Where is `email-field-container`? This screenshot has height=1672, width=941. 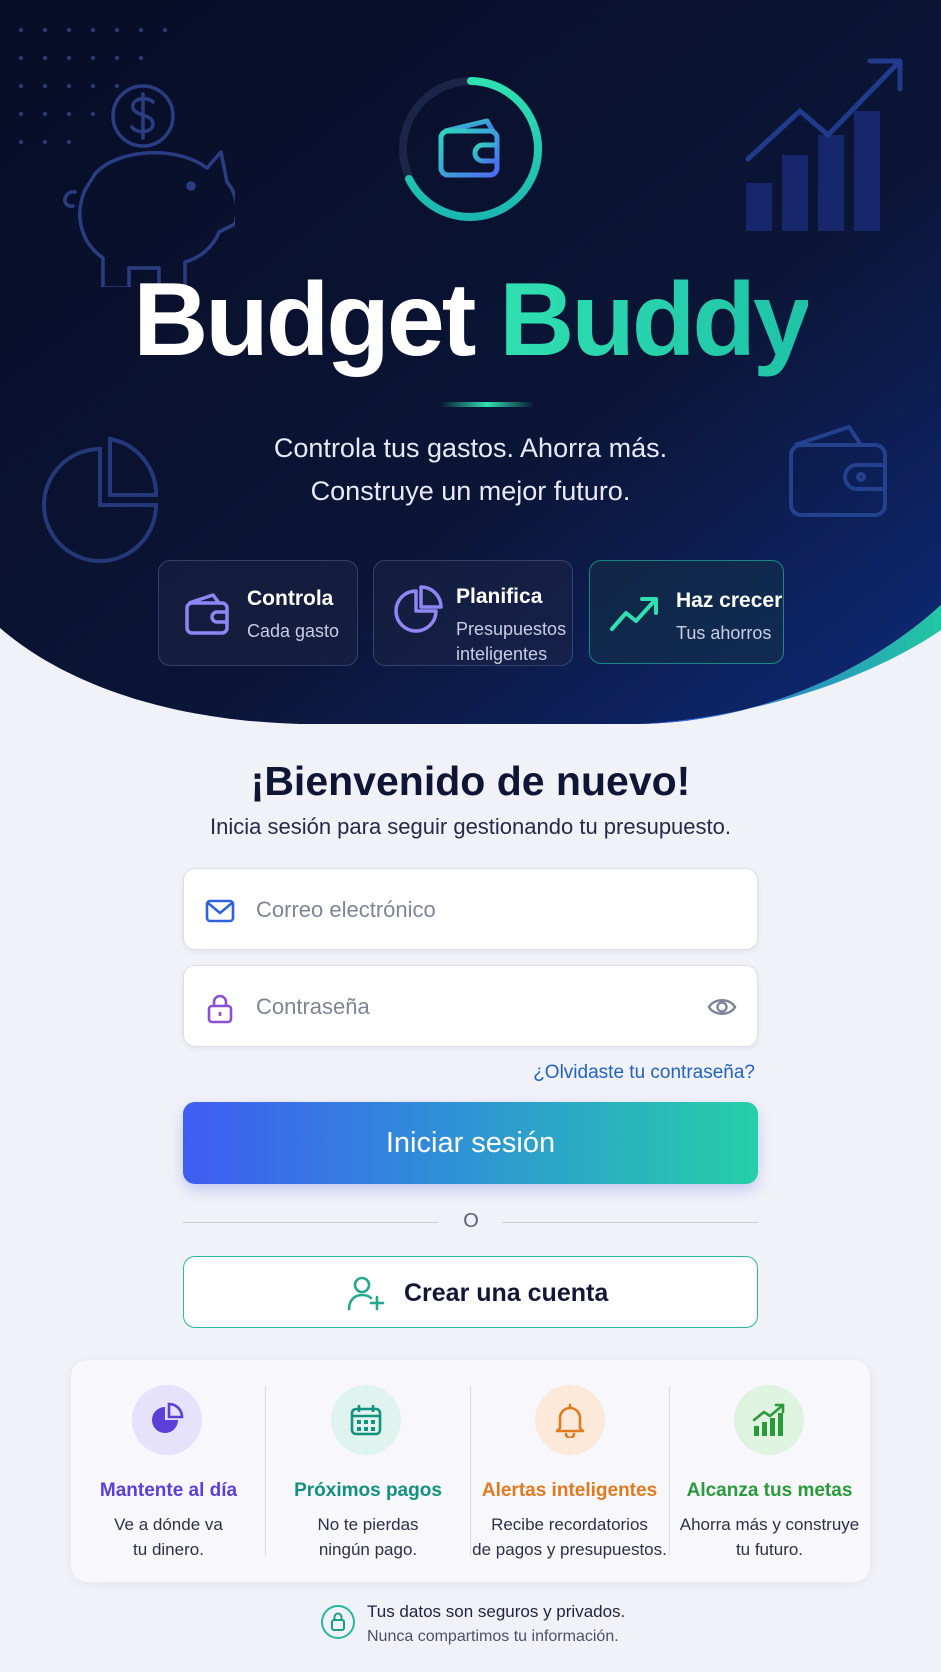
email-field-container is located at coordinates (470, 909).